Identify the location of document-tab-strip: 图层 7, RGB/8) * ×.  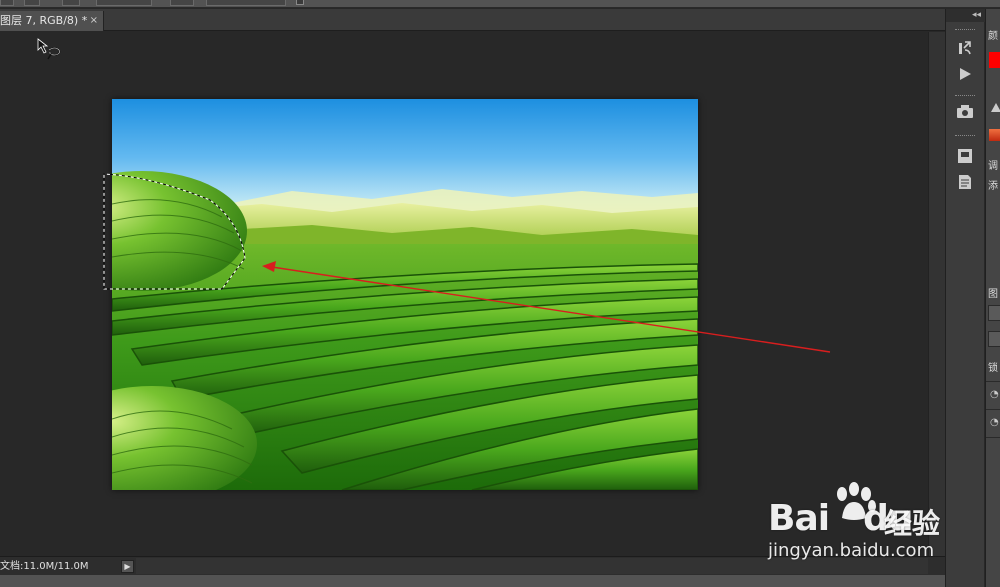
(472, 20).